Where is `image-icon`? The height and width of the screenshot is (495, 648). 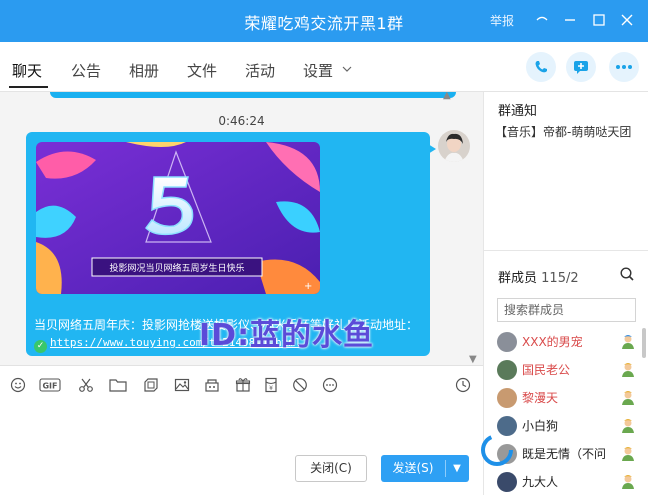
image-icon is located at coordinates (182, 385).